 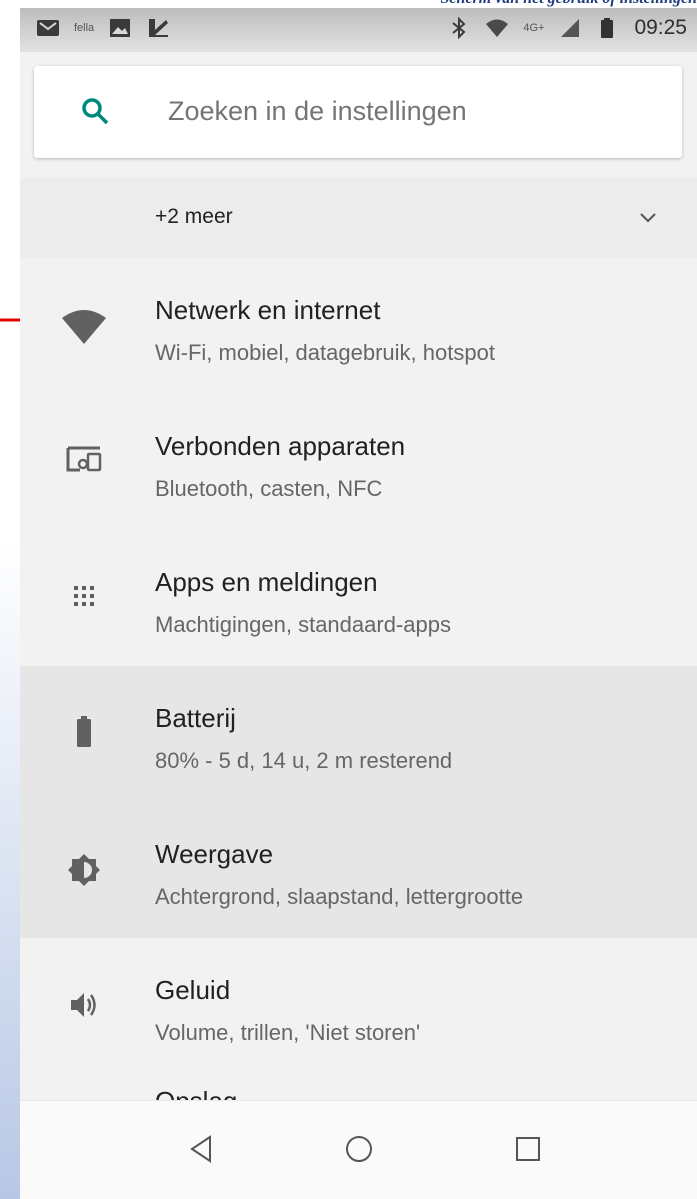 What do you see at coordinates (10, 599) in the screenshot?
I see `document-margin` at bounding box center [10, 599].